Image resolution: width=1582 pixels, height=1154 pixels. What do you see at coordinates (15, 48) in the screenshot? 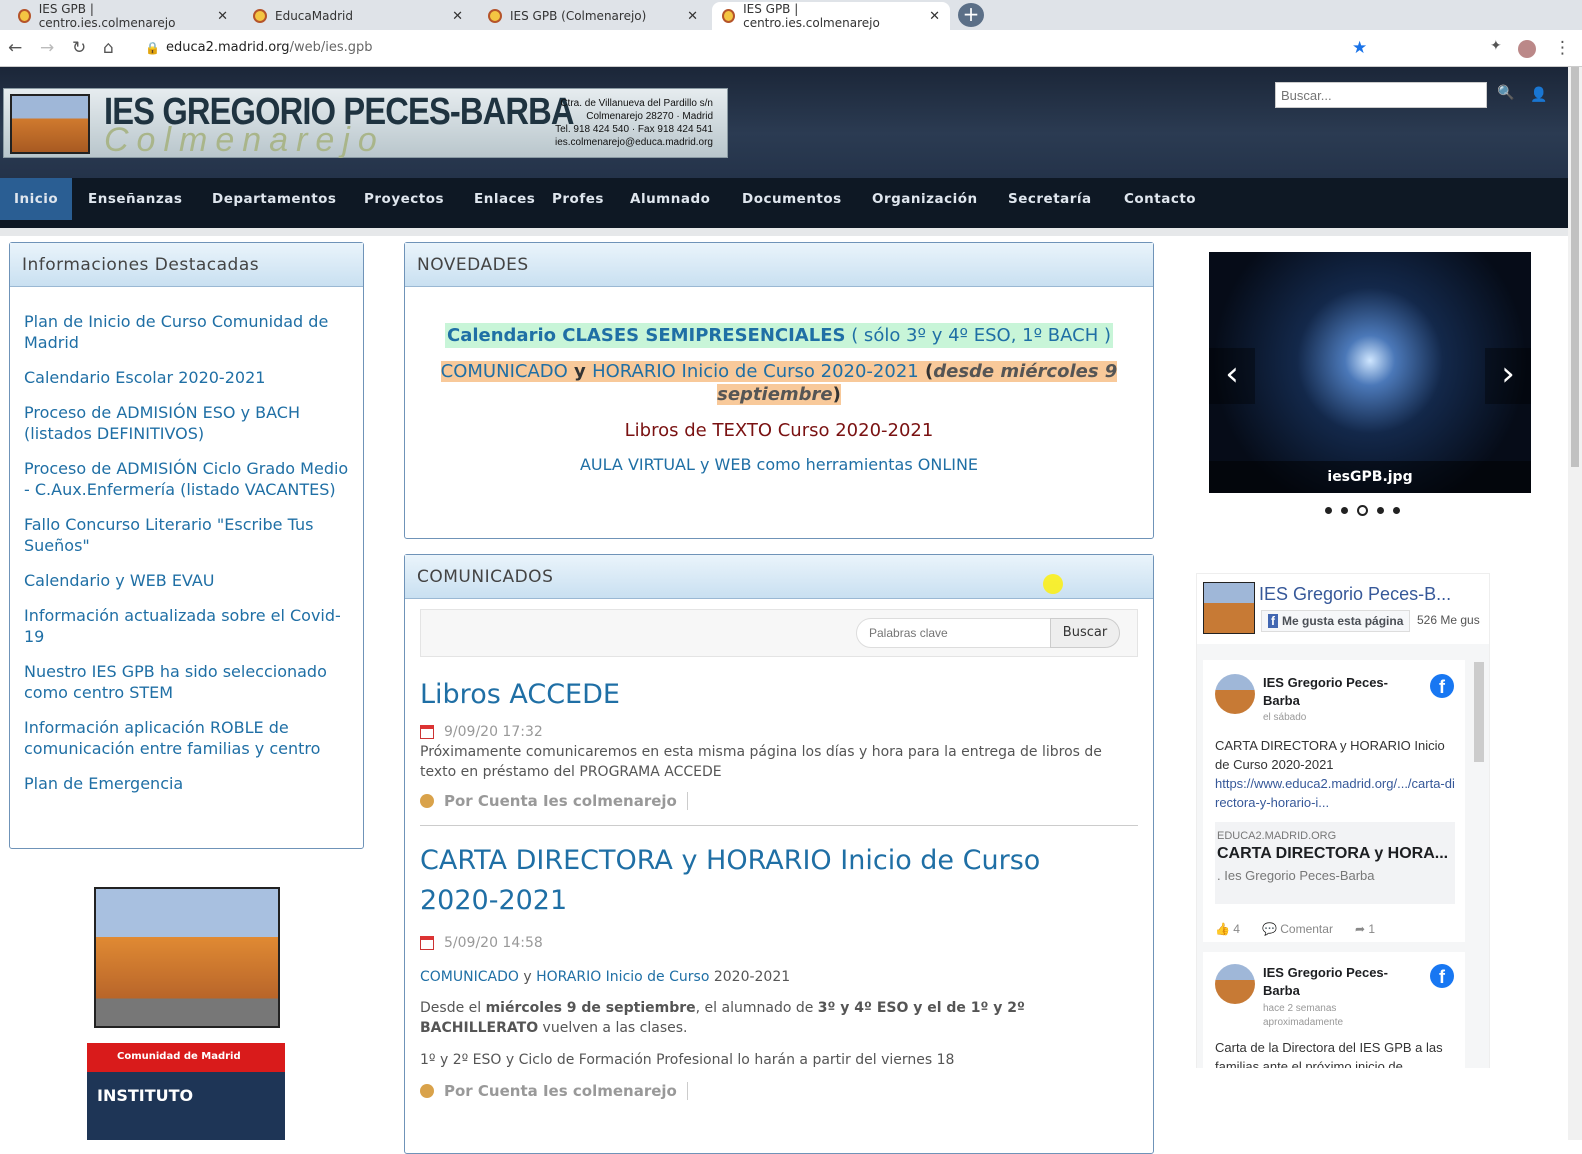
I see `back-icon: ←` at bounding box center [15, 48].